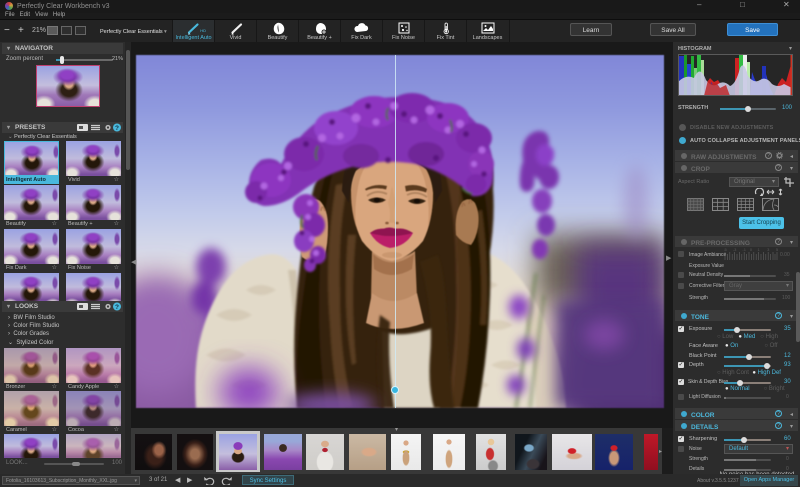 The image size is (800, 487). What do you see at coordinates (777, 250) in the screenshot?
I see `svg-text: 5` at bounding box center [777, 250].